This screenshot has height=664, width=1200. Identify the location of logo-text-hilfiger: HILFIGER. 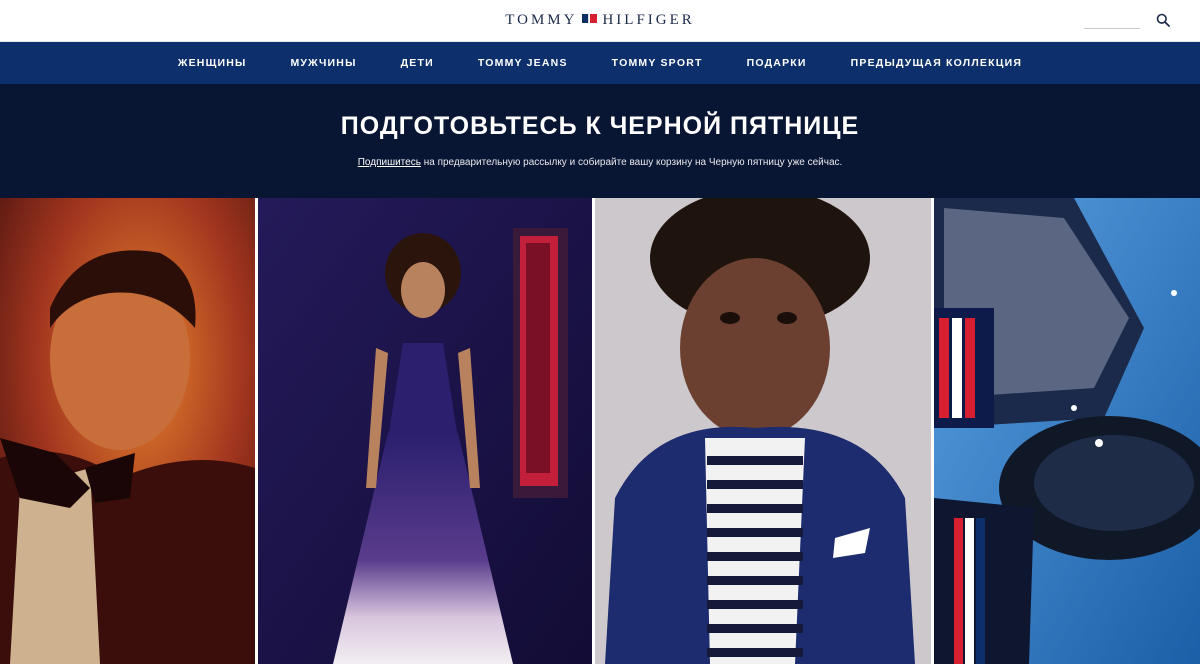
(648, 20).